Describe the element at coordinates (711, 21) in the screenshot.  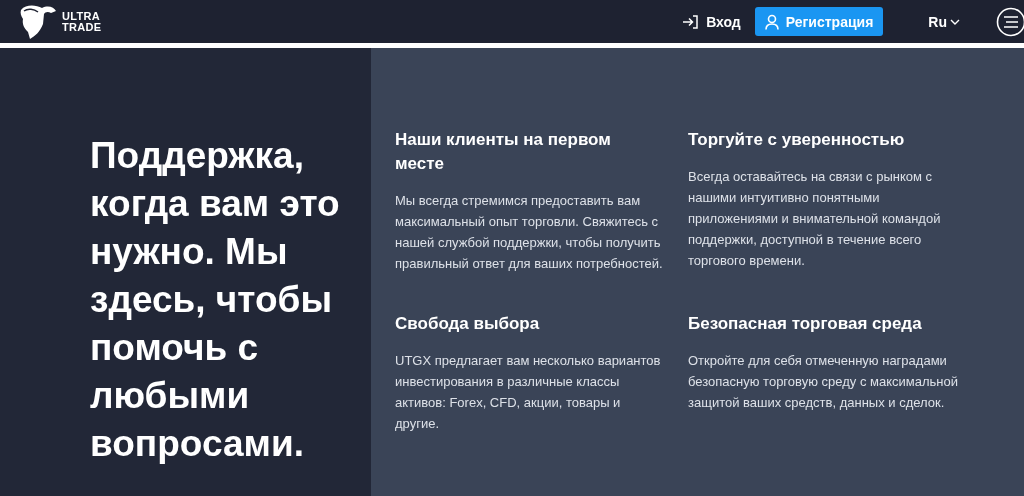
I see `login-button: Вход` at that location.